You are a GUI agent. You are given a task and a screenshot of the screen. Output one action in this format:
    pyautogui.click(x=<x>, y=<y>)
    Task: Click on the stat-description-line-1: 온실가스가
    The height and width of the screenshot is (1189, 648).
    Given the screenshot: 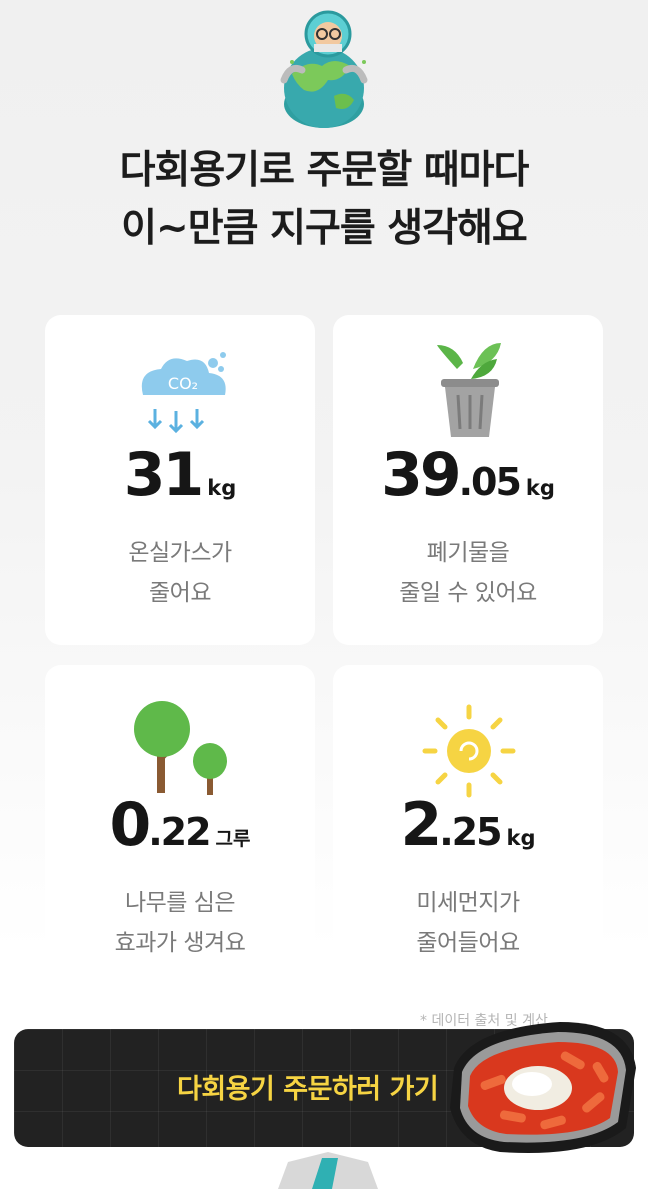 What is the action you would take?
    pyautogui.click(x=180, y=553)
    